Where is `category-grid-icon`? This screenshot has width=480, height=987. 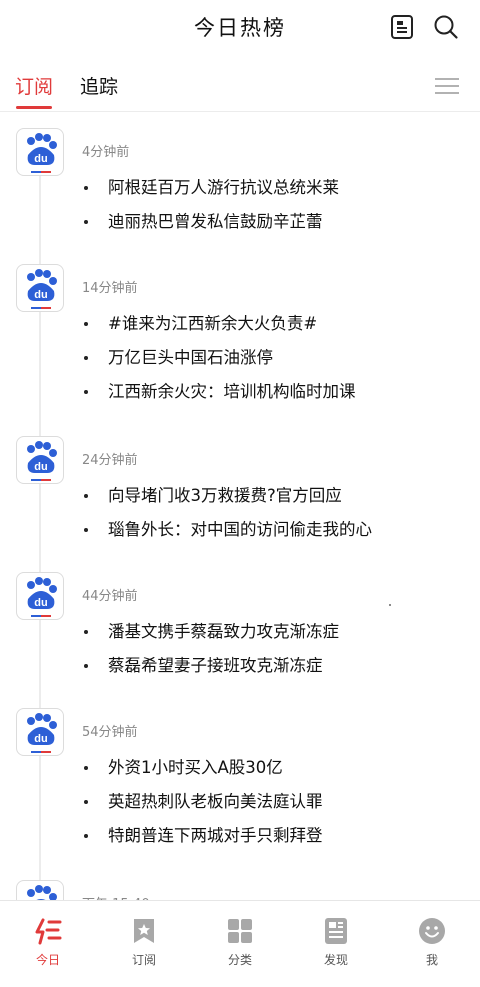 category-grid-icon is located at coordinates (240, 931).